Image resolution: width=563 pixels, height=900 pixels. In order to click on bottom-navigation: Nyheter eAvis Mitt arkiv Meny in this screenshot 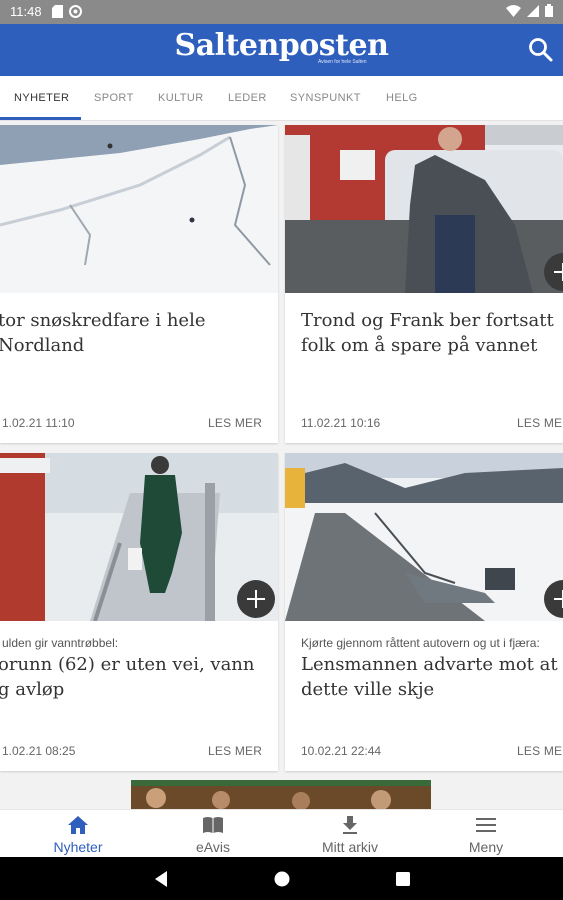, I will do `click(281, 833)`.